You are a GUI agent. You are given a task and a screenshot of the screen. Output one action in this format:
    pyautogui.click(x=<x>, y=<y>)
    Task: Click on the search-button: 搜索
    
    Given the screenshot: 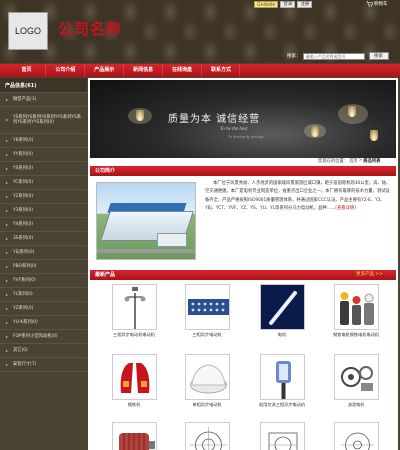 What is the action you would take?
    pyautogui.click(x=378, y=56)
    